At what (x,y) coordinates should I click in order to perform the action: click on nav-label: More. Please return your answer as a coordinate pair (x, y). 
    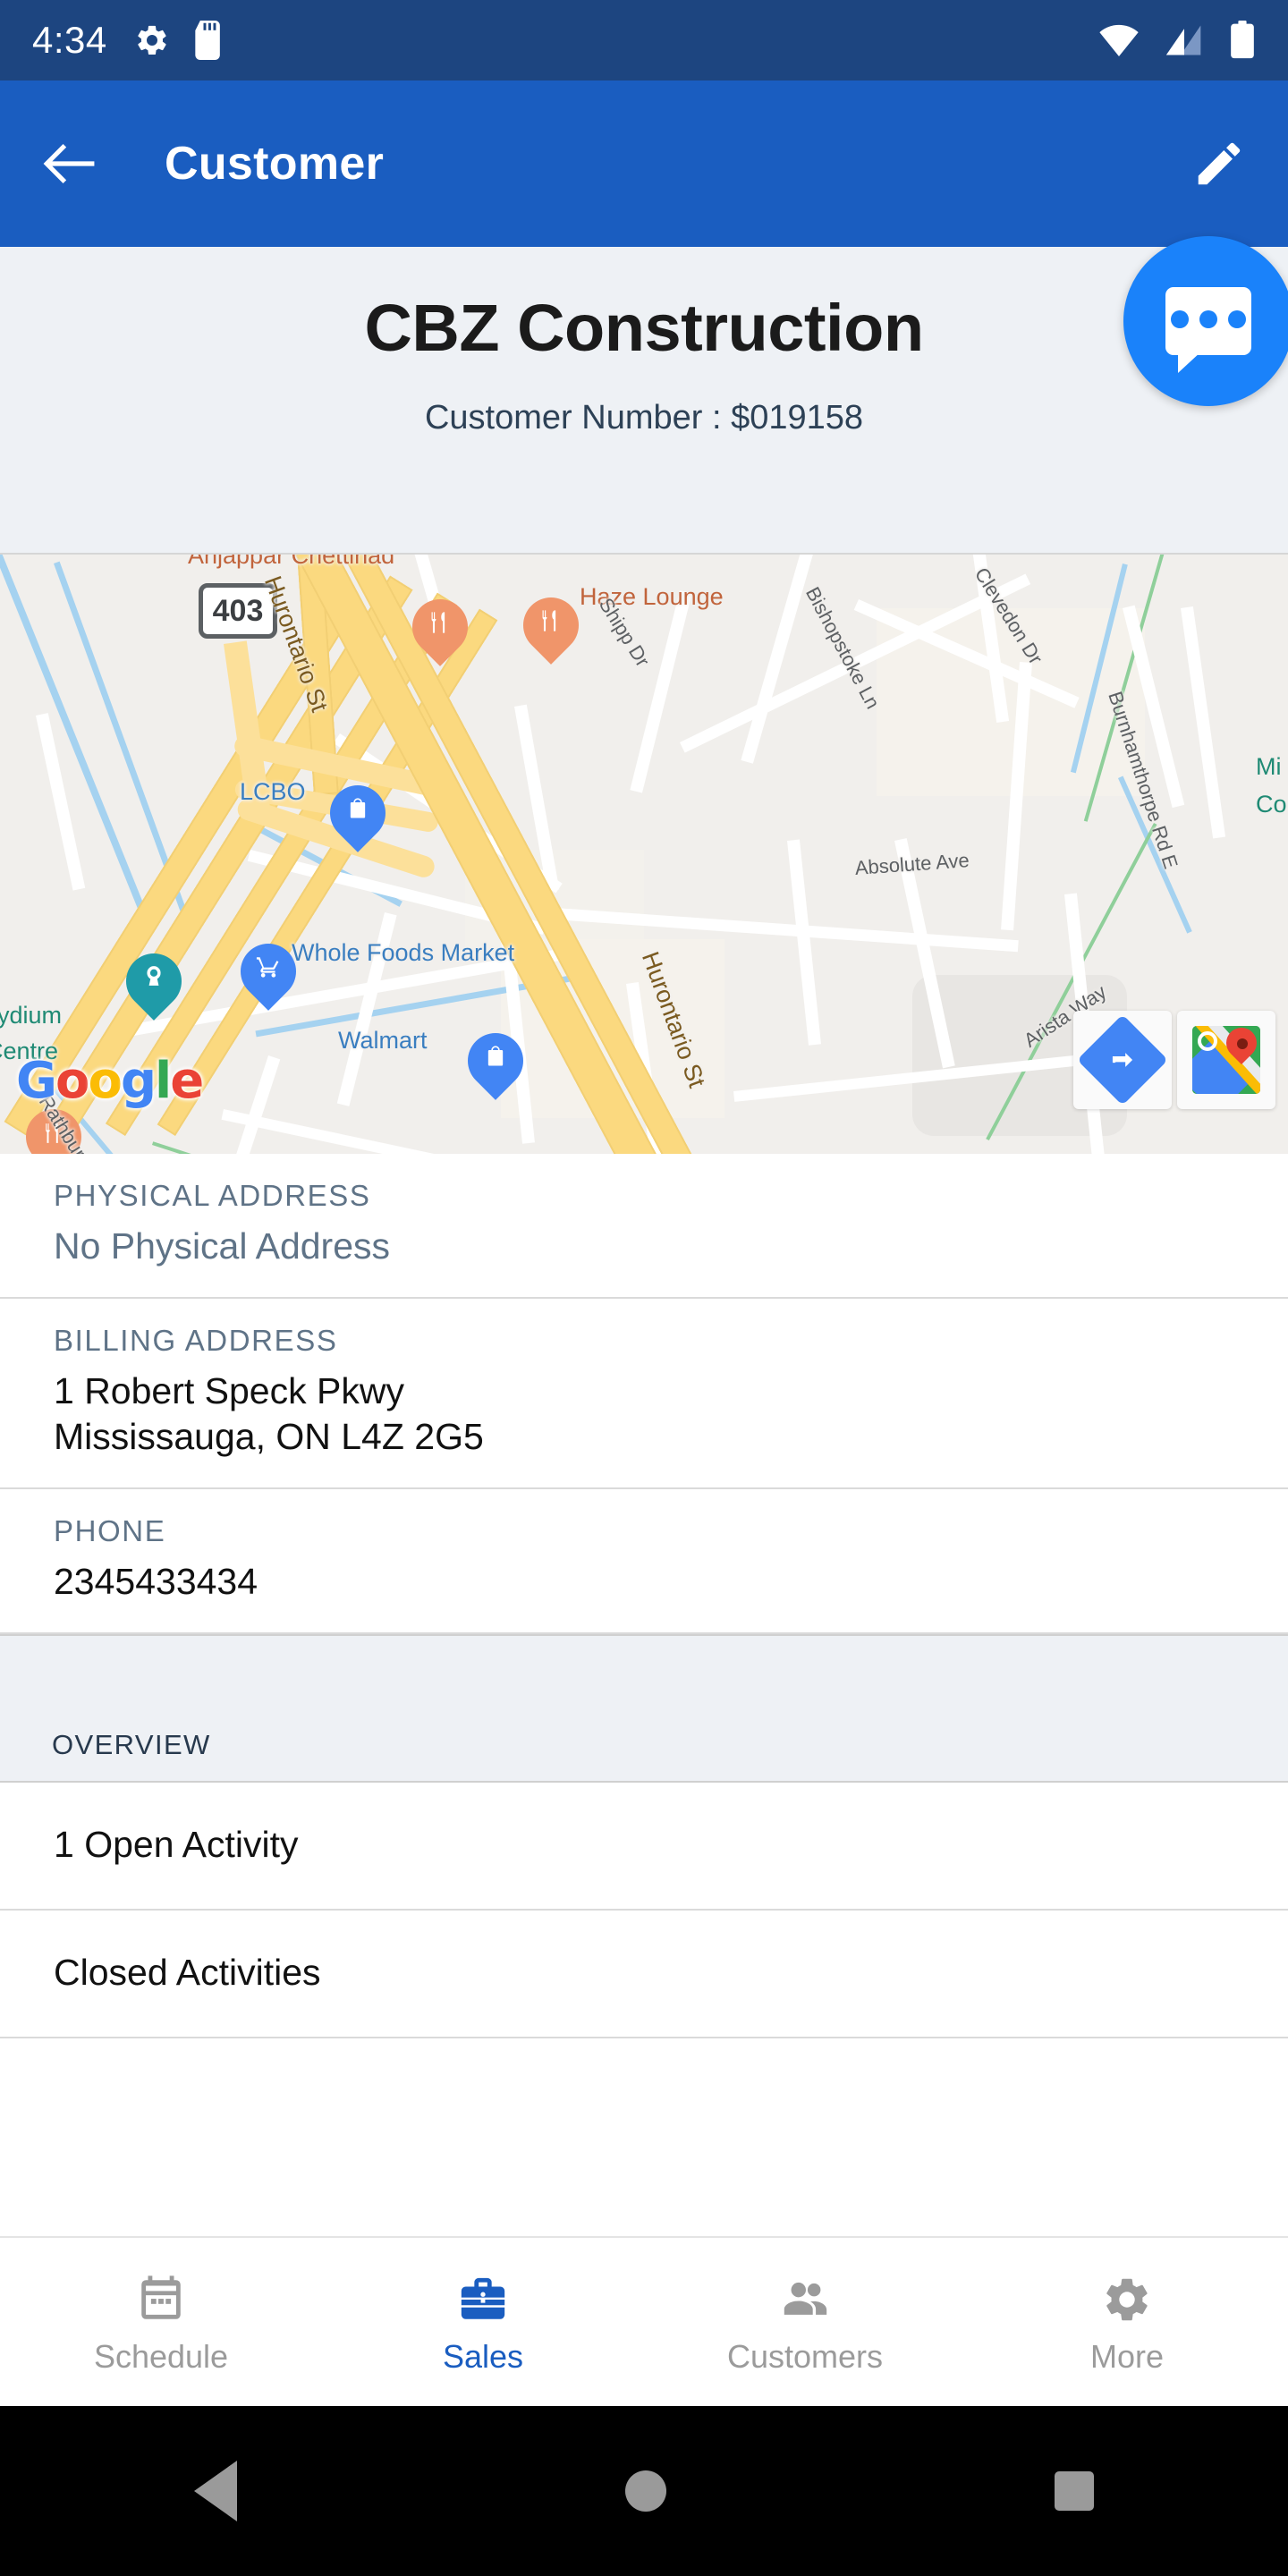
    Looking at the image, I should click on (1127, 2356).